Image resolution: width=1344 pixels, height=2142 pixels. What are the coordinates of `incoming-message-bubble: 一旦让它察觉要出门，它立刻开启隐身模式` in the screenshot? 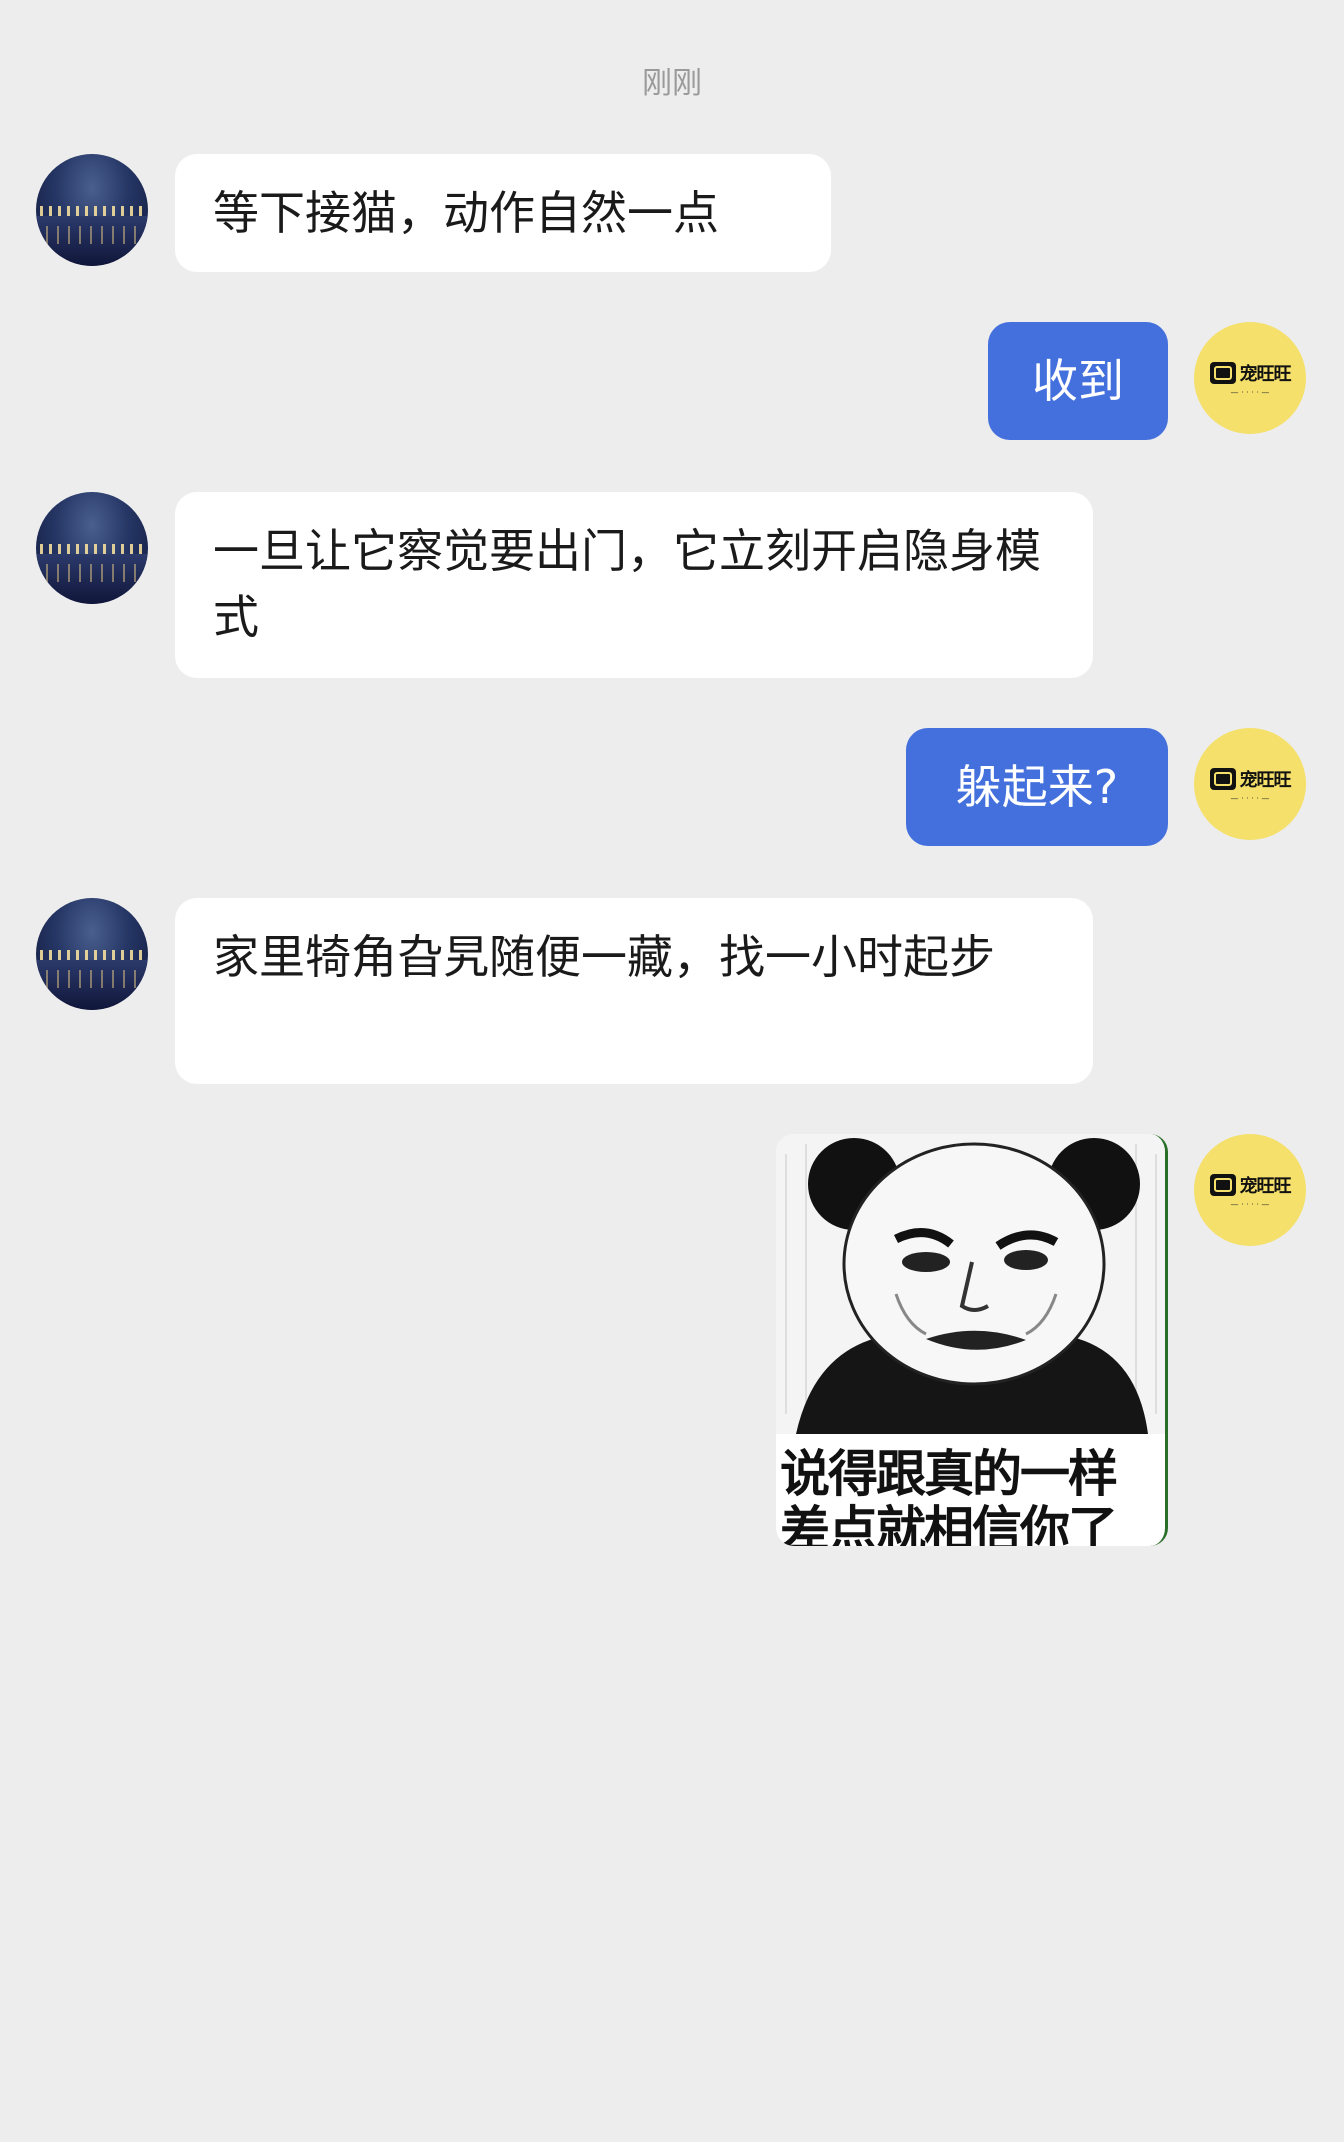 It's located at (634, 585).